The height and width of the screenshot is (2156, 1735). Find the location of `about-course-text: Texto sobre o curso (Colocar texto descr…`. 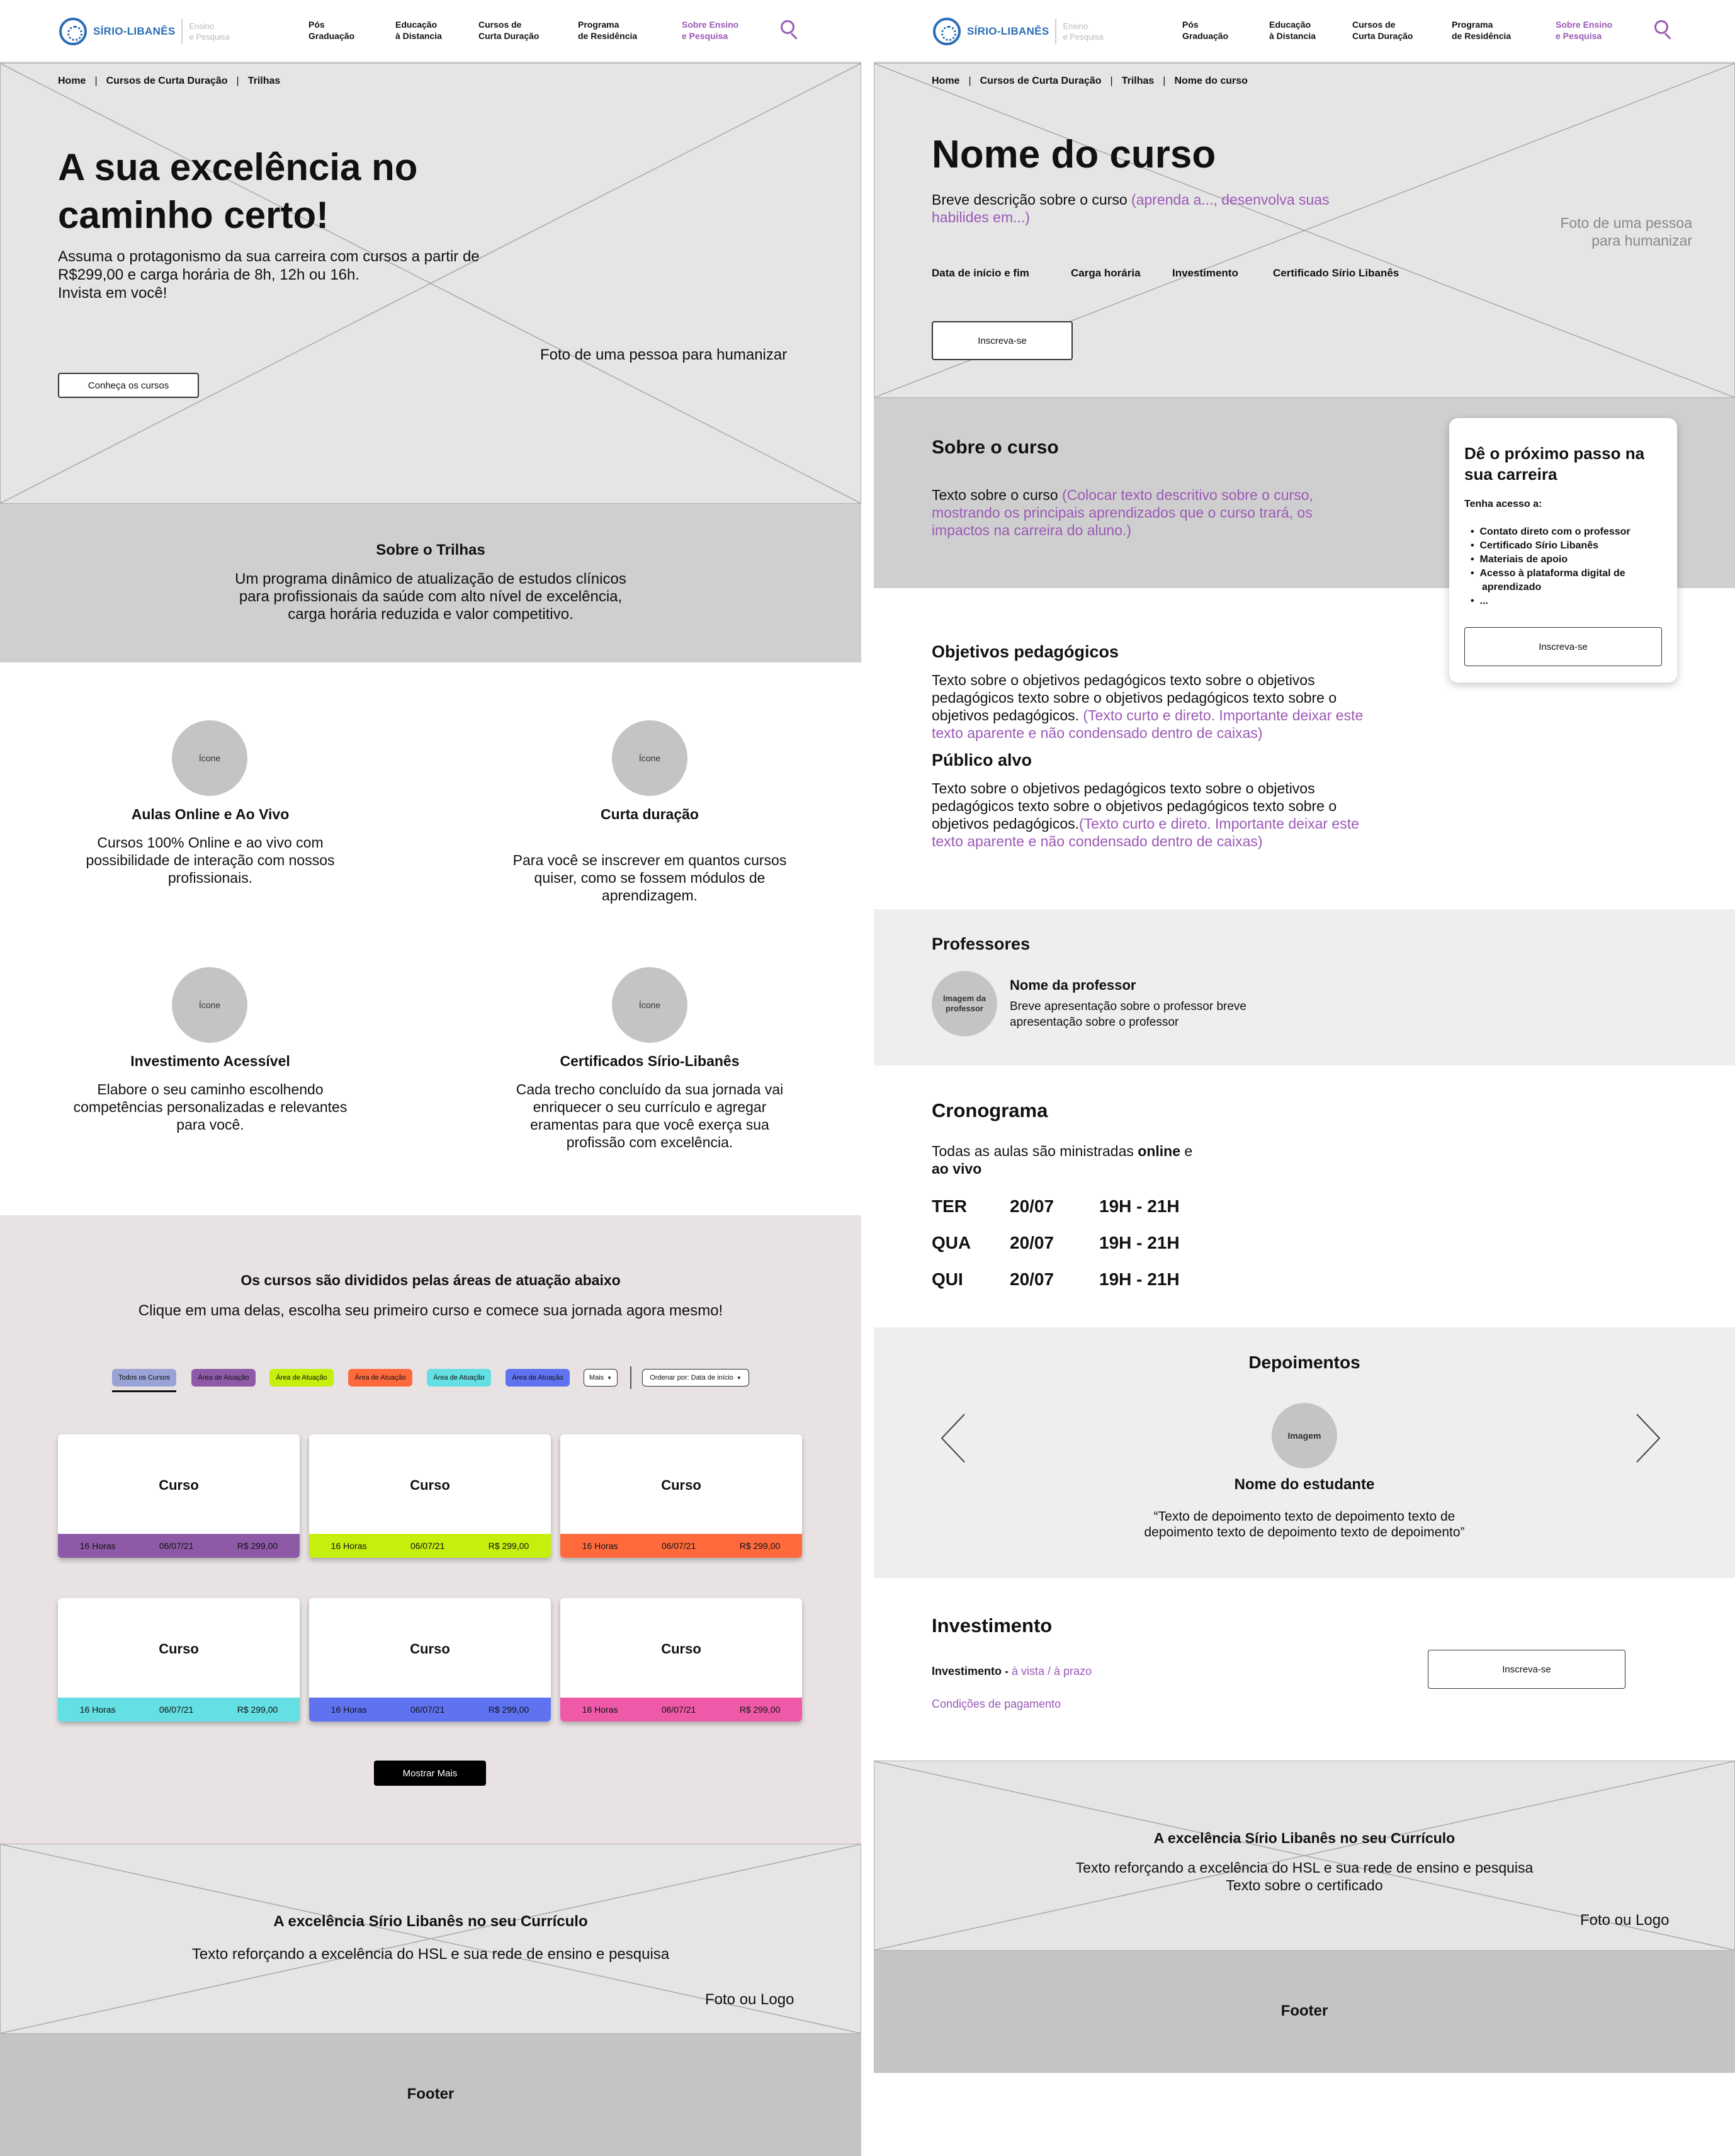

about-course-text: Texto sobre o curso (Colocar texto descr… is located at coordinates (1122, 512).